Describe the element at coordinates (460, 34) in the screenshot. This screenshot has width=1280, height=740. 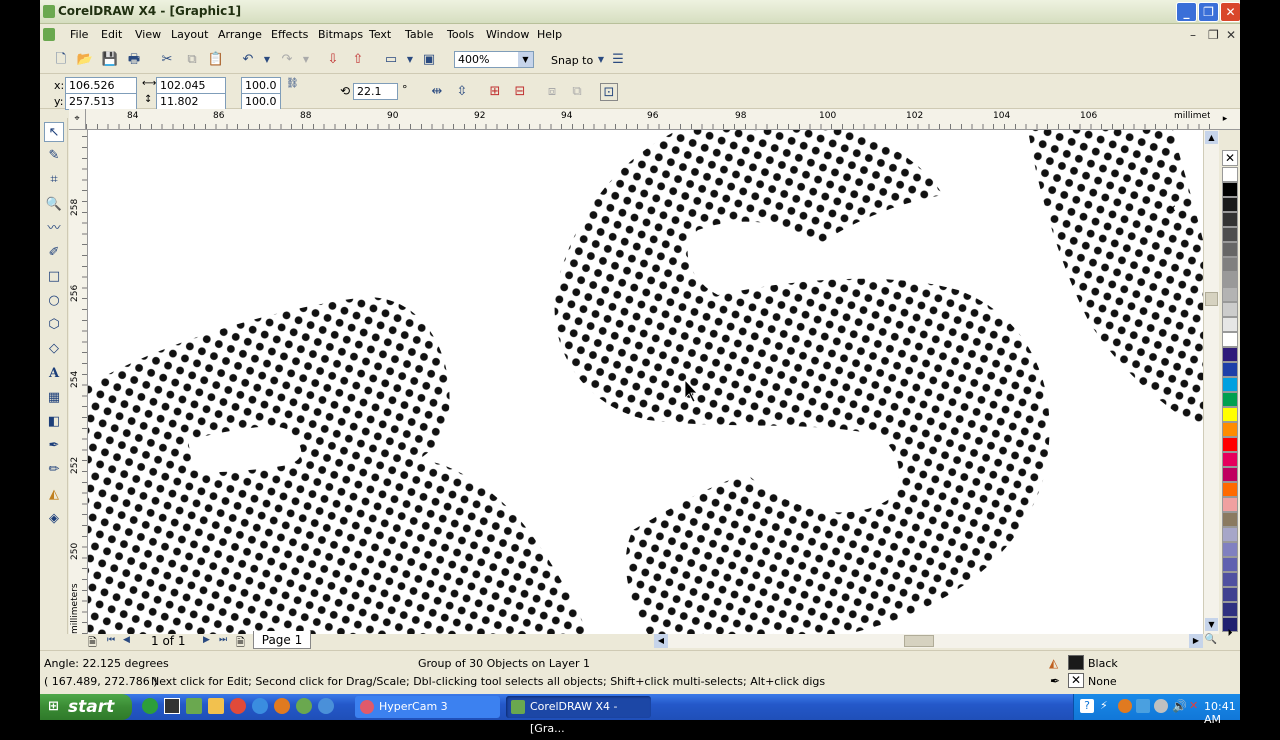
I see `menu-tools: Tools` at that location.